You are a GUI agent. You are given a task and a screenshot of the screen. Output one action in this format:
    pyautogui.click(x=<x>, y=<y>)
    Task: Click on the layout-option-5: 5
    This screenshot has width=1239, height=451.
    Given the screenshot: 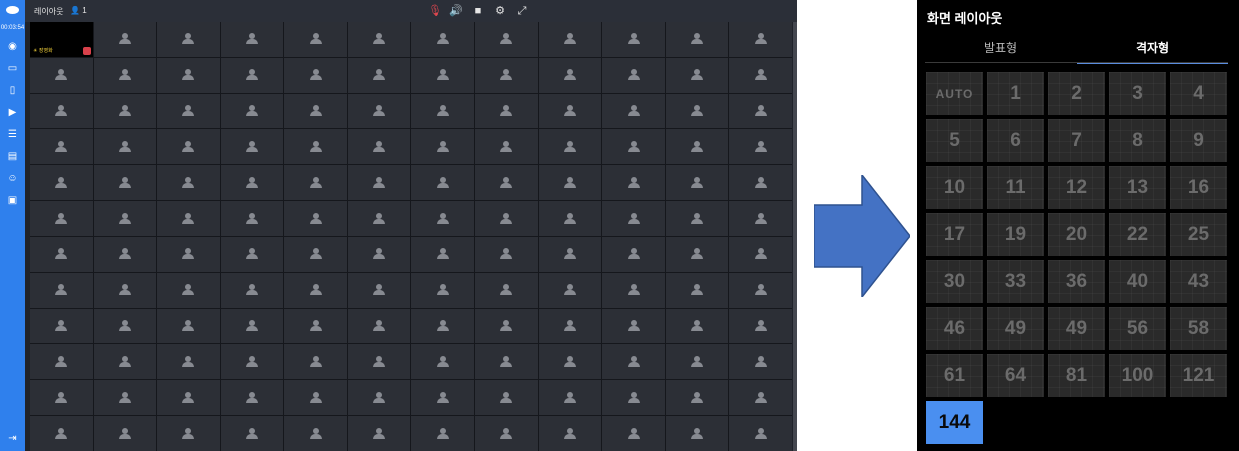 What is the action you would take?
    pyautogui.click(x=954, y=140)
    